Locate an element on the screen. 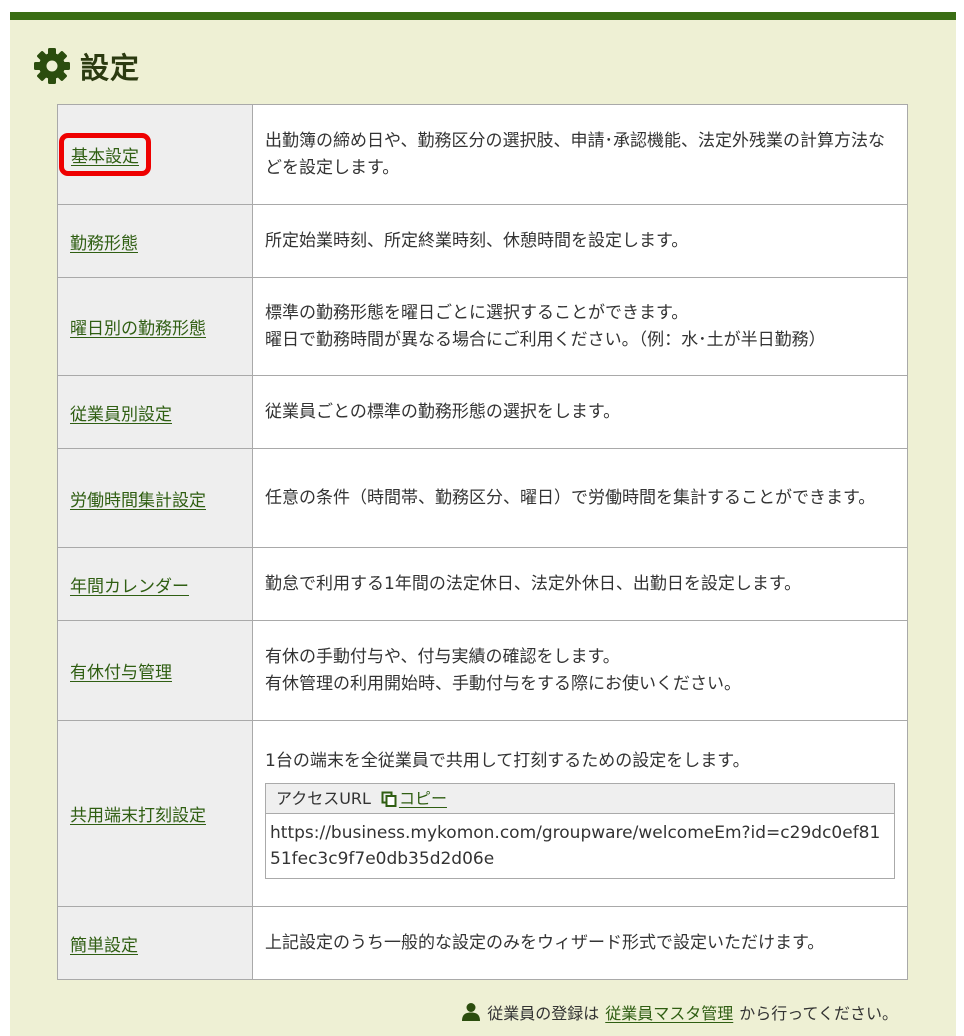 Image resolution: width=964 pixels, height=1036 pixels. table-row: 勤務形態 所定始業時刻、所定終業時刻、休憩時間を設定します。 is located at coordinates (482, 241).